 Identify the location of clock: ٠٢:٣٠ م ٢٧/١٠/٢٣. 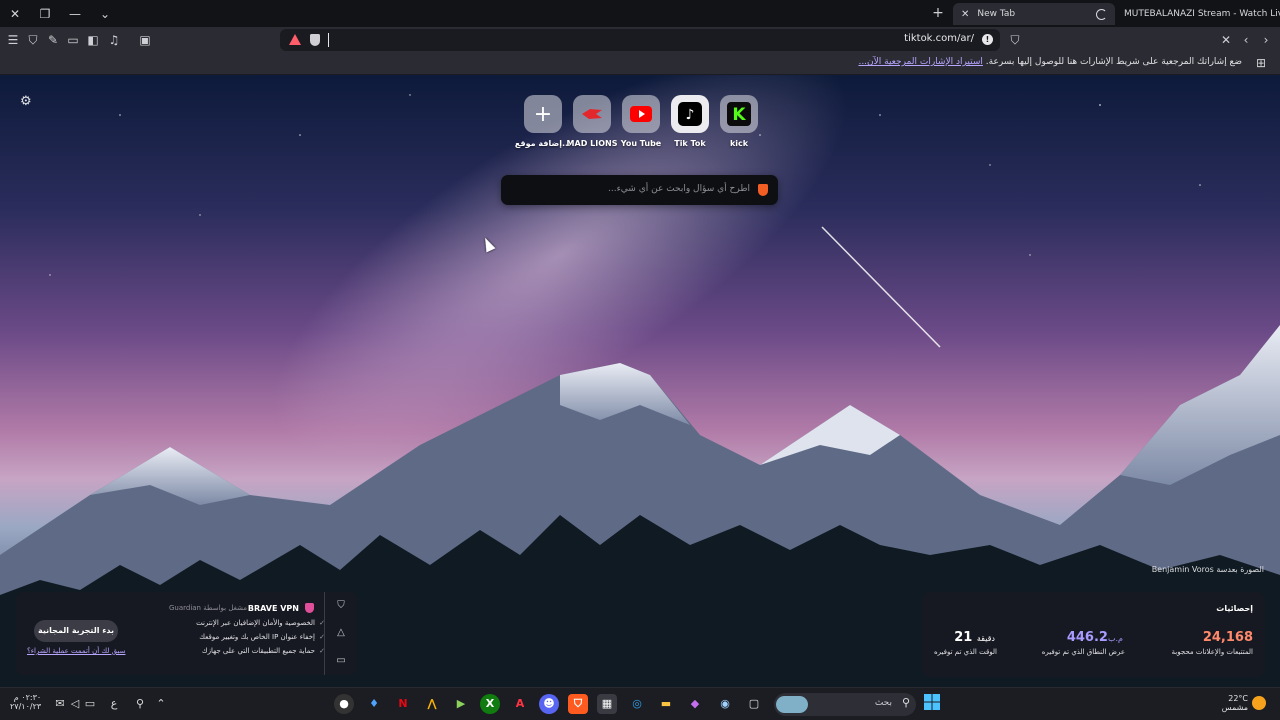
(25, 702).